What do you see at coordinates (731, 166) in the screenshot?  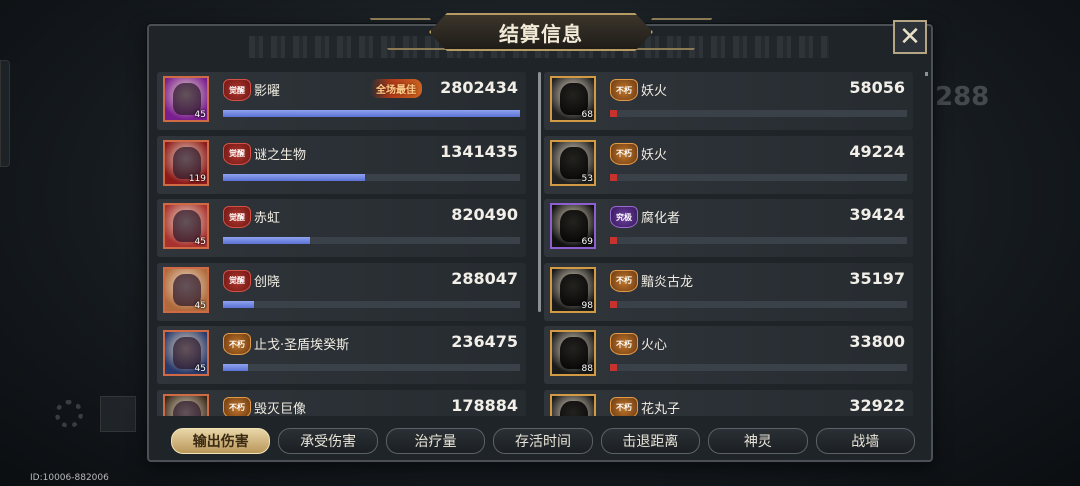 I see `unit-row: 53 不朽 妖火 49224` at bounding box center [731, 166].